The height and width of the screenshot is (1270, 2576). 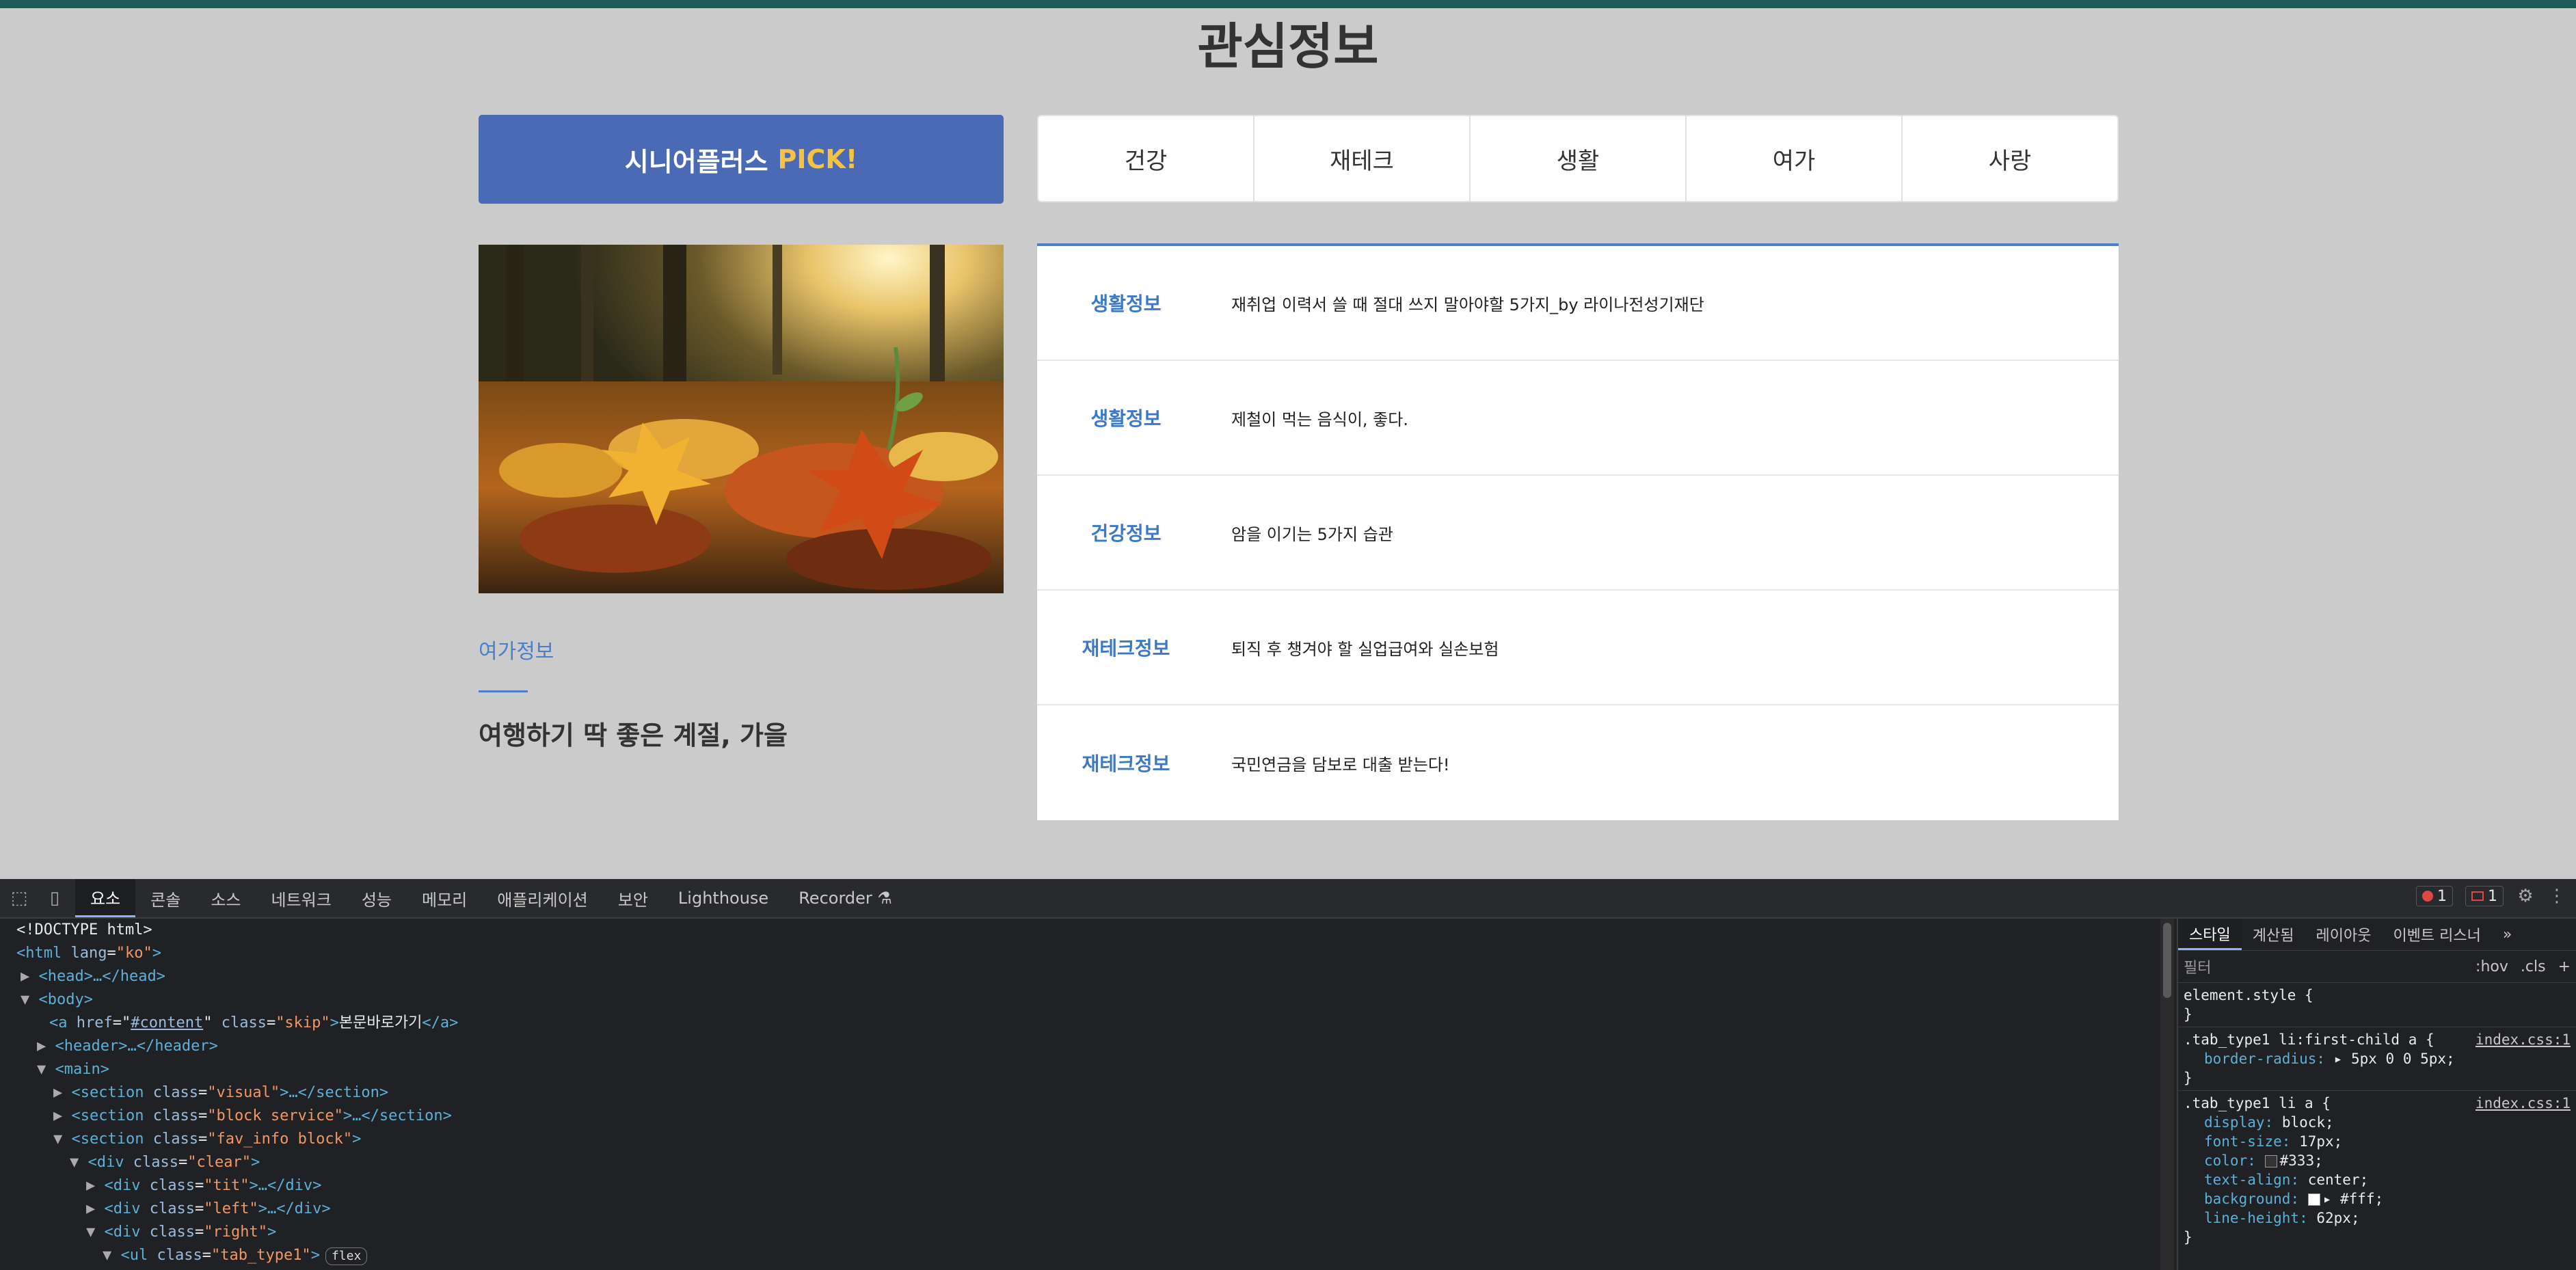 What do you see at coordinates (1080, 954) in the screenshot?
I see `dom-node-html: <html lang="ko">` at bounding box center [1080, 954].